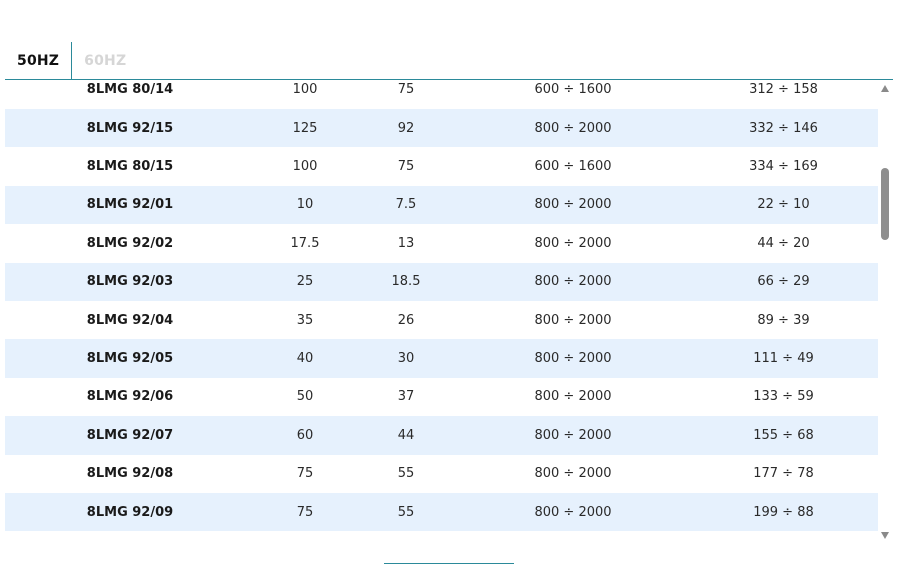 The height and width of the screenshot is (564, 903). Describe the element at coordinates (441, 281) in the screenshot. I see `table-row: 8LMG 92/03 25 18.5 800 ÷ 2000 66 ÷ 29` at that location.